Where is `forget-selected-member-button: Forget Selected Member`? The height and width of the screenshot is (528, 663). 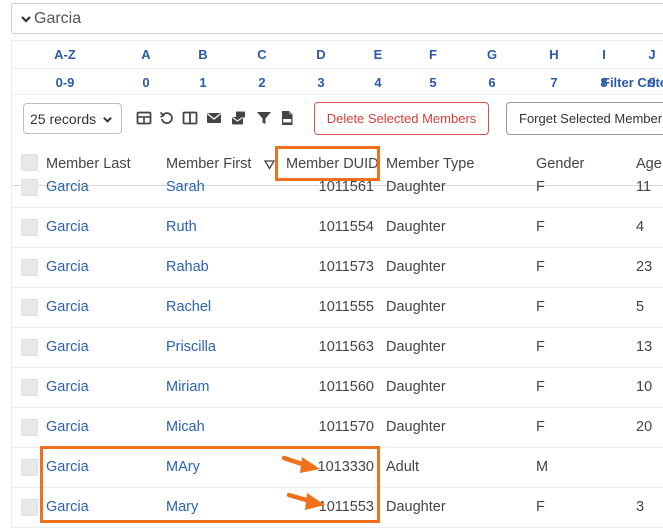
forget-selected-member-button: Forget Selected Member is located at coordinates (584, 118).